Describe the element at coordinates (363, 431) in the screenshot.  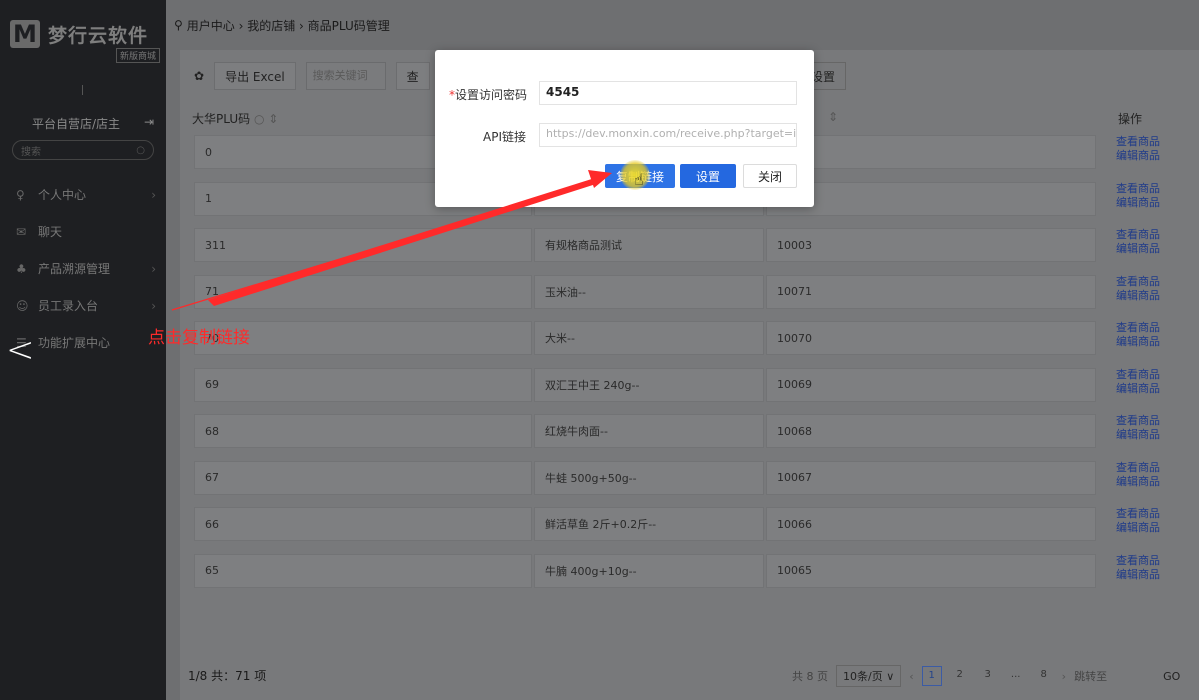
I see `plu-cell: 68` at that location.